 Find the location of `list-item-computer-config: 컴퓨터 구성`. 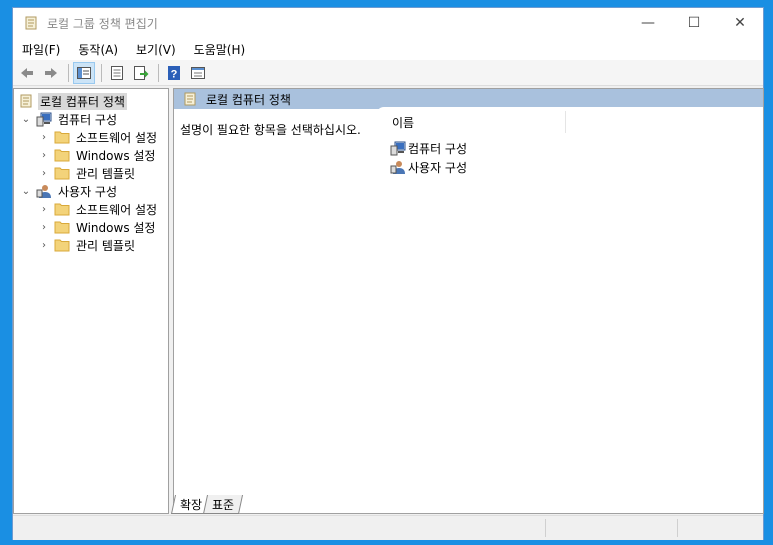

list-item-computer-config: 컴퓨터 구성 is located at coordinates (428, 148).